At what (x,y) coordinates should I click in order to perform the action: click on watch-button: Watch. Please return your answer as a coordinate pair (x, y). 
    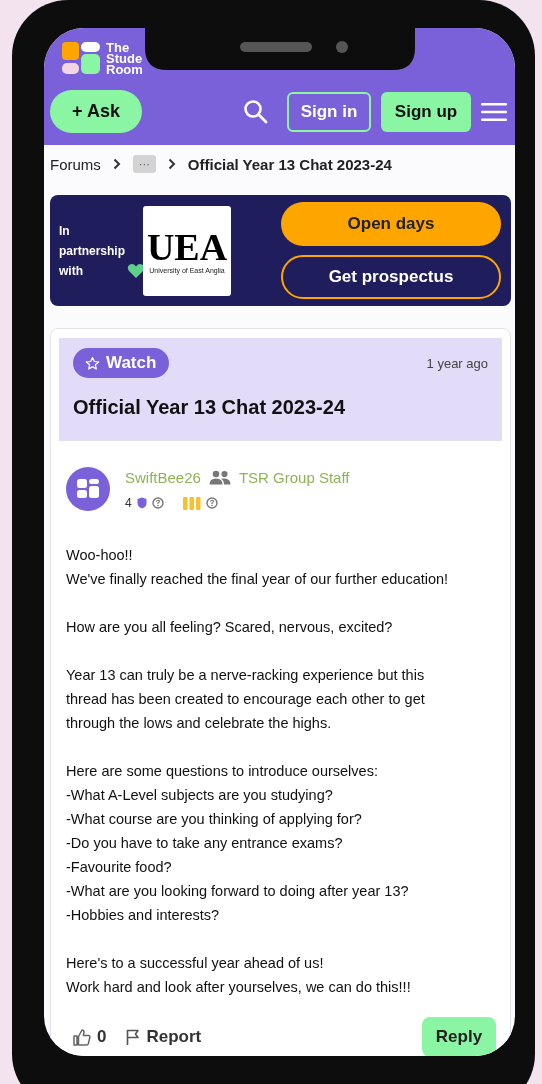
    Looking at the image, I should click on (121, 363).